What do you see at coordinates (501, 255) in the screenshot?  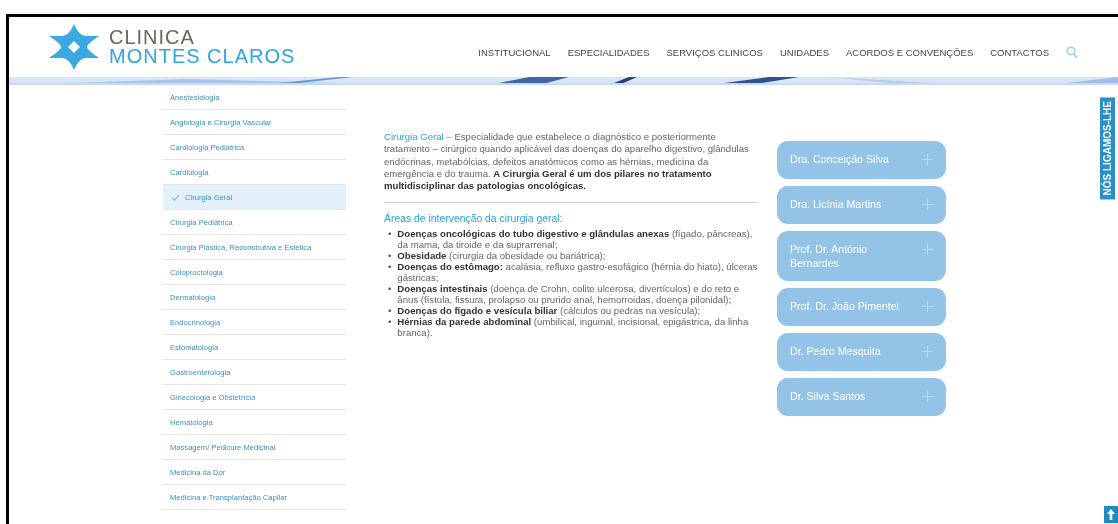 I see `bullet-item: Obesidade (cirurgia da obesidade ou bariátrica);` at bounding box center [501, 255].